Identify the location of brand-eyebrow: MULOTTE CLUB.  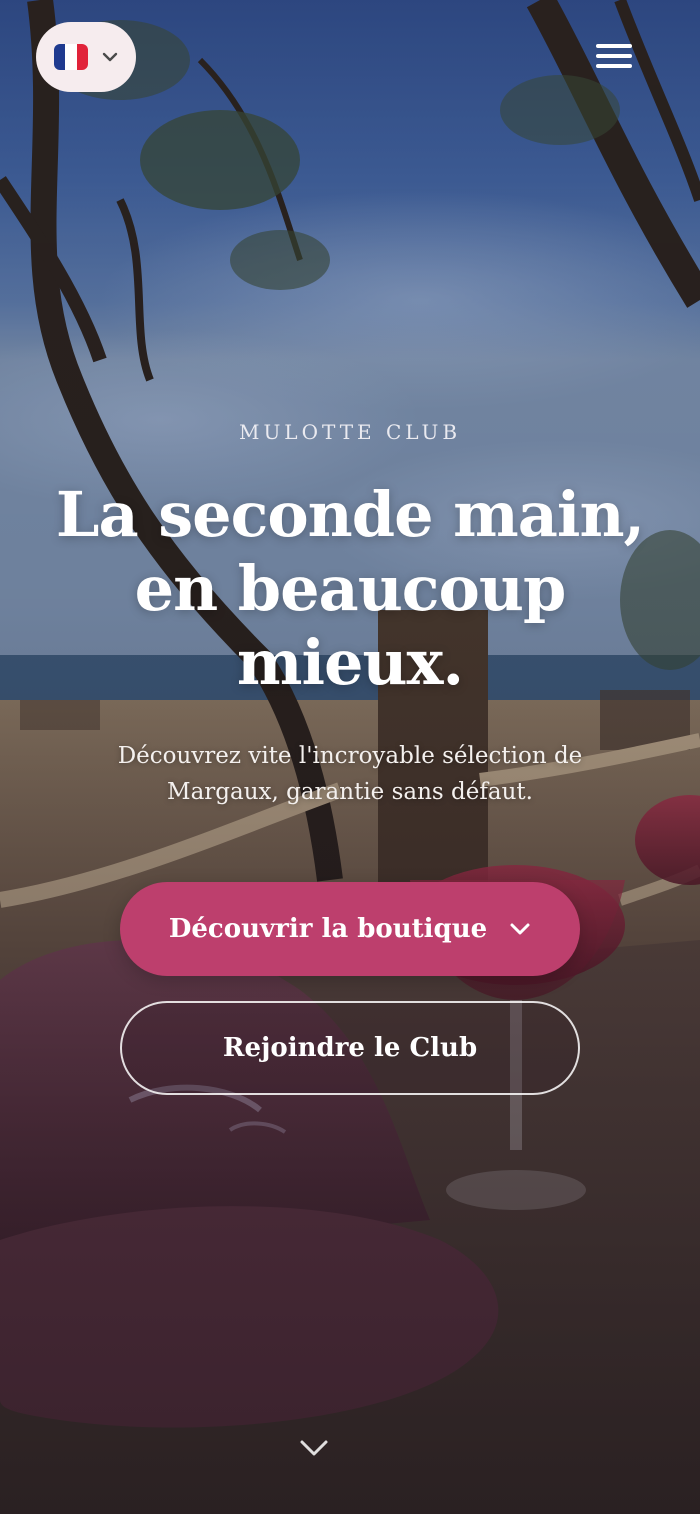
(350, 432).